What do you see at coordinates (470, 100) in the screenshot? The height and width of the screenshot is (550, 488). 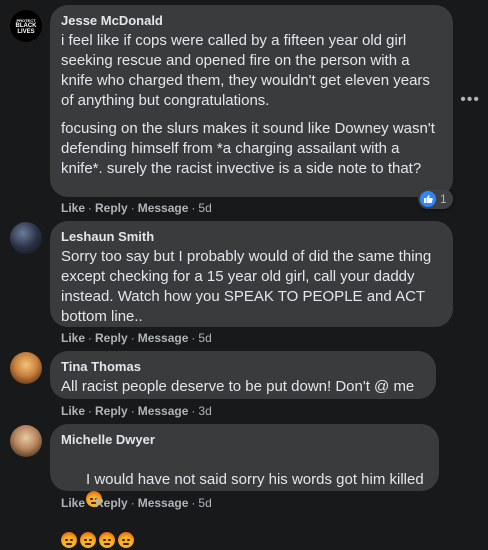 I see `more-options-icon: •••` at bounding box center [470, 100].